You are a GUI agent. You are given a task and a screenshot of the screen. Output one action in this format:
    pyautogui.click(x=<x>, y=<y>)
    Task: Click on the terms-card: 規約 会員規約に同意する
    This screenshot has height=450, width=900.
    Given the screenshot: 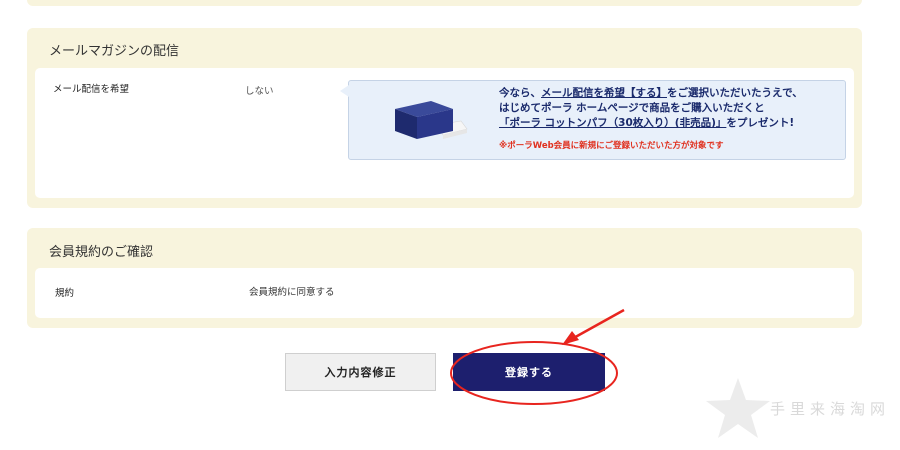 What is the action you would take?
    pyautogui.click(x=444, y=293)
    